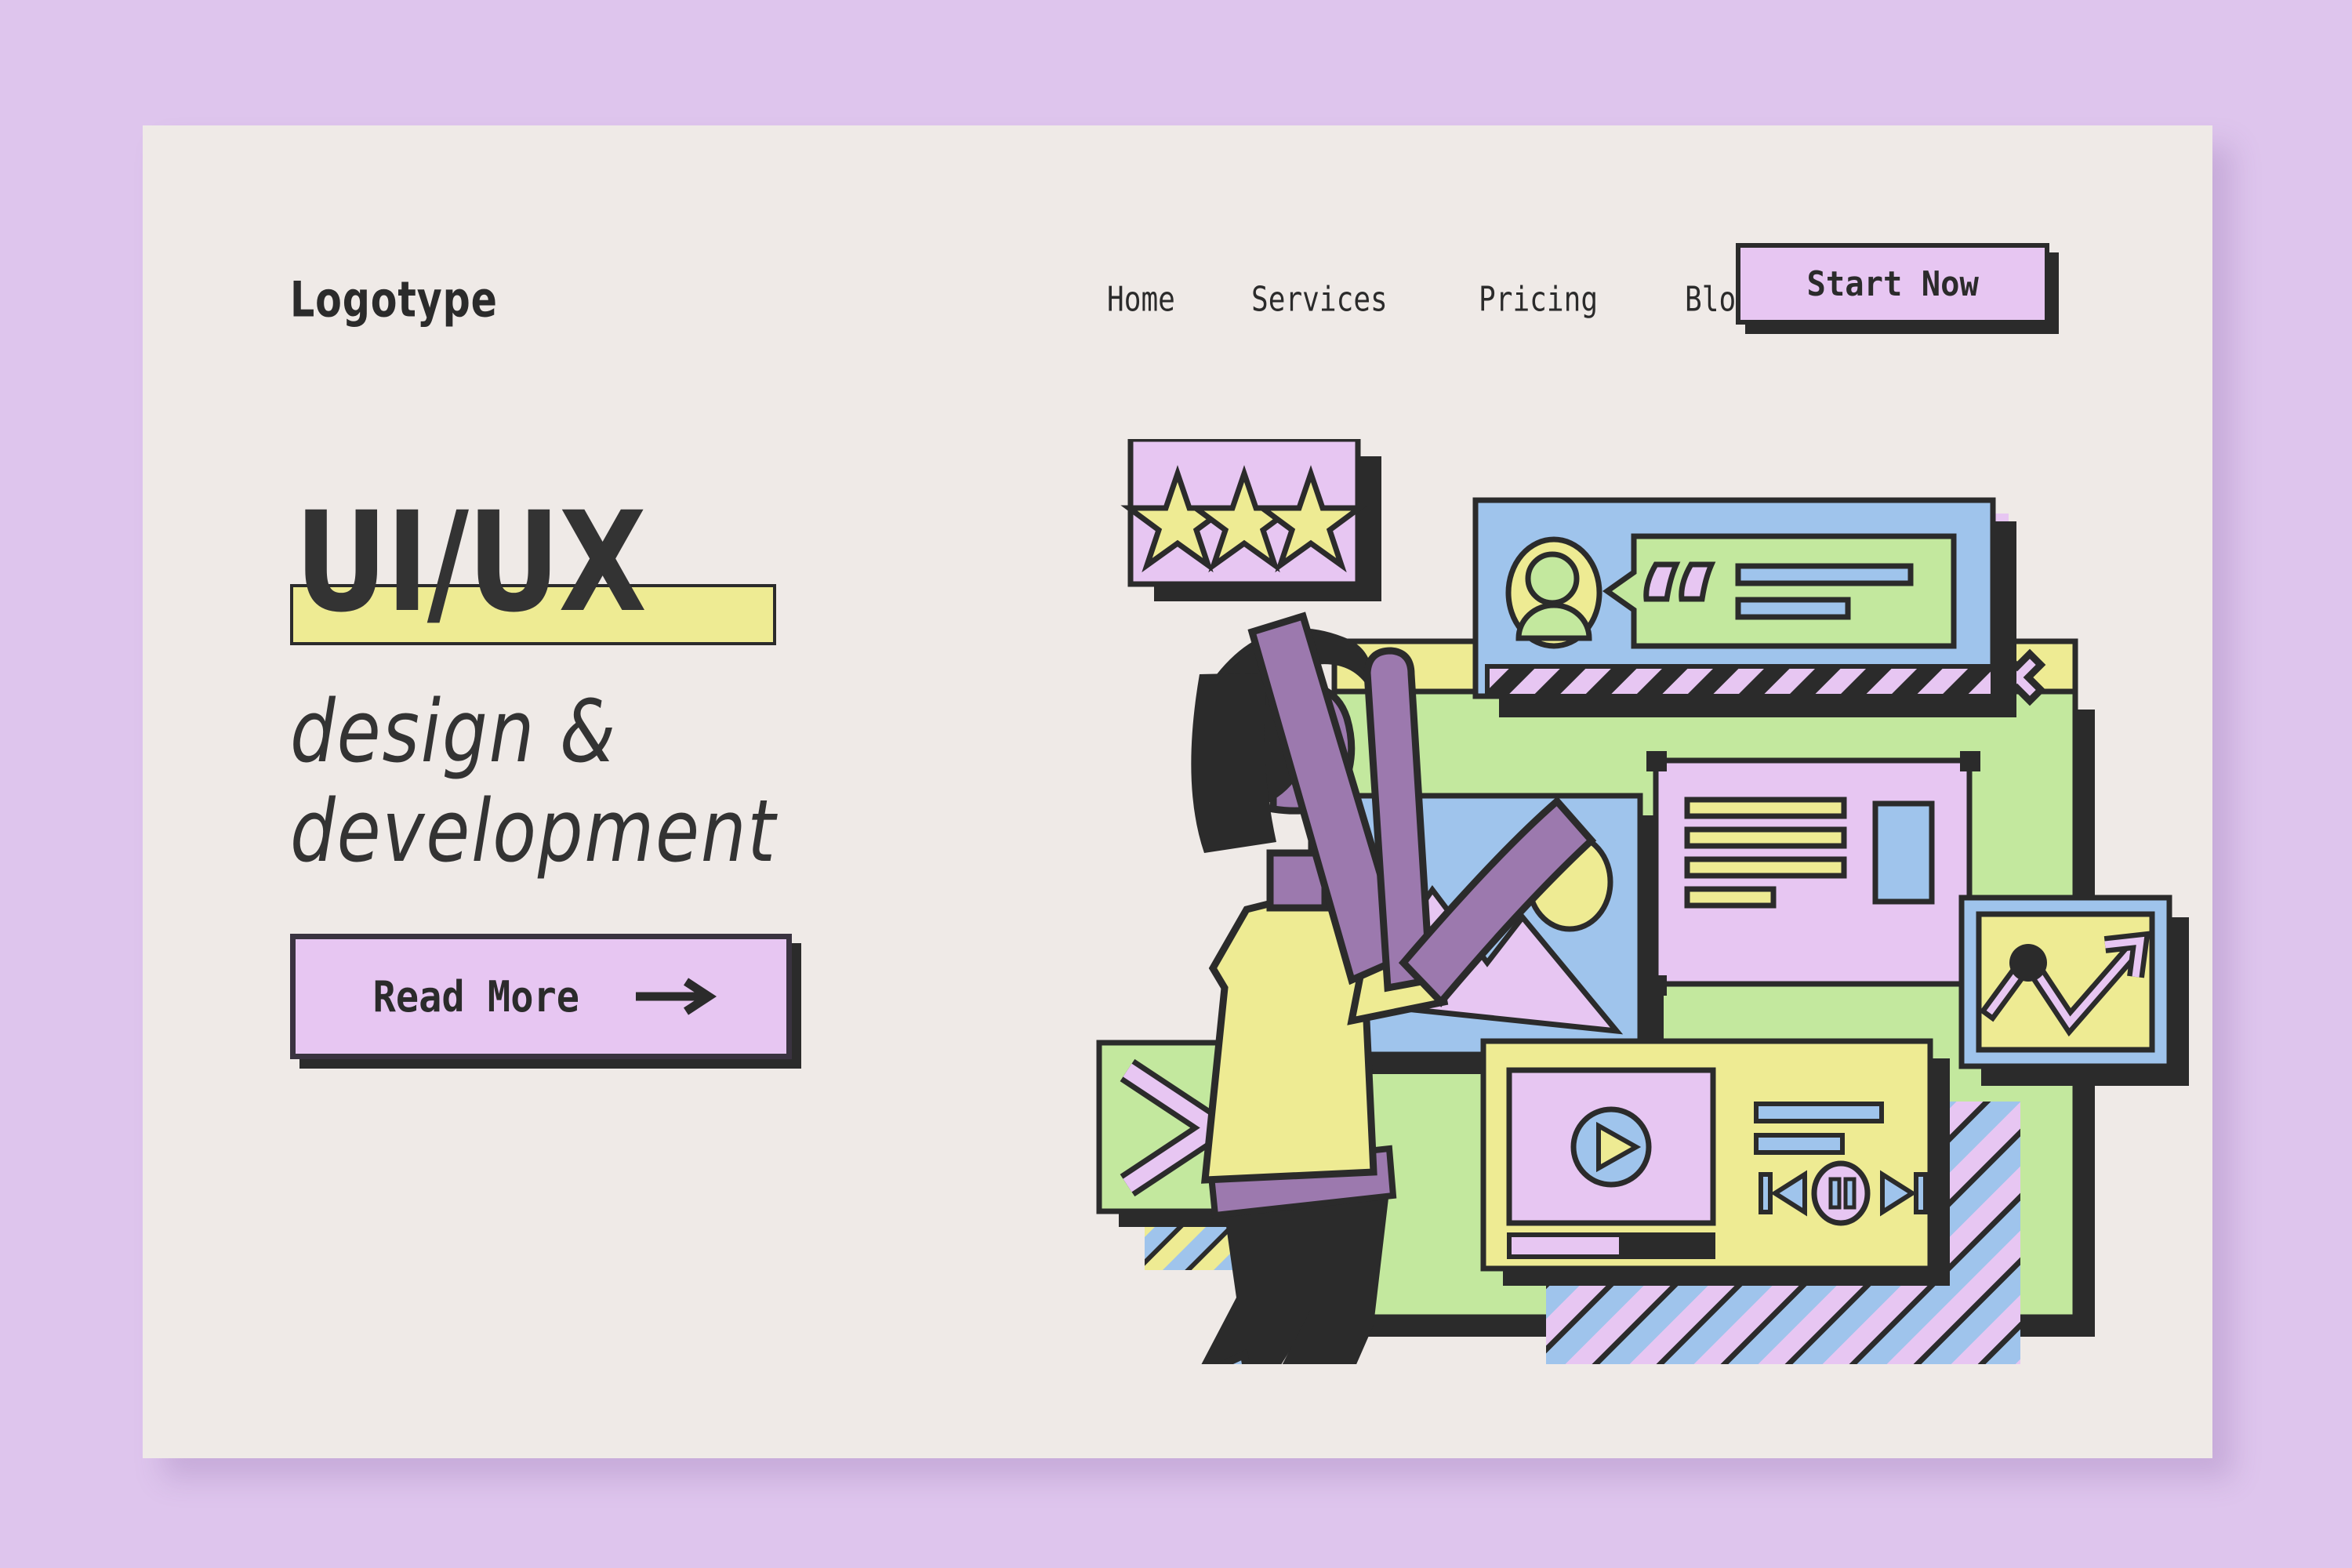  Describe the element at coordinates (394, 299) in the screenshot. I see `logotype: Logotype` at that location.